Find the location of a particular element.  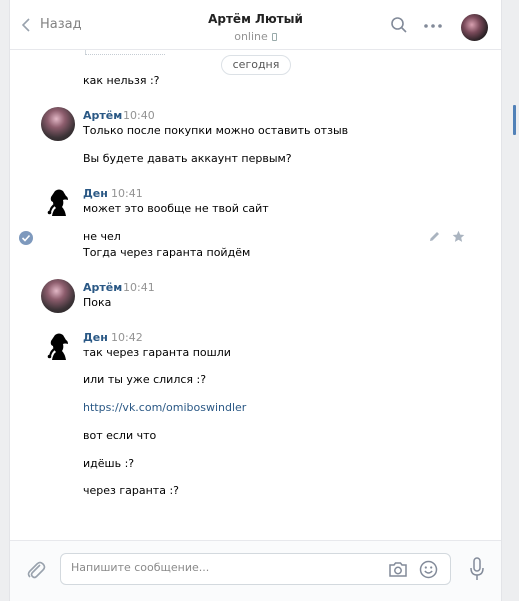

paperclip-icon is located at coordinates (36, 570).